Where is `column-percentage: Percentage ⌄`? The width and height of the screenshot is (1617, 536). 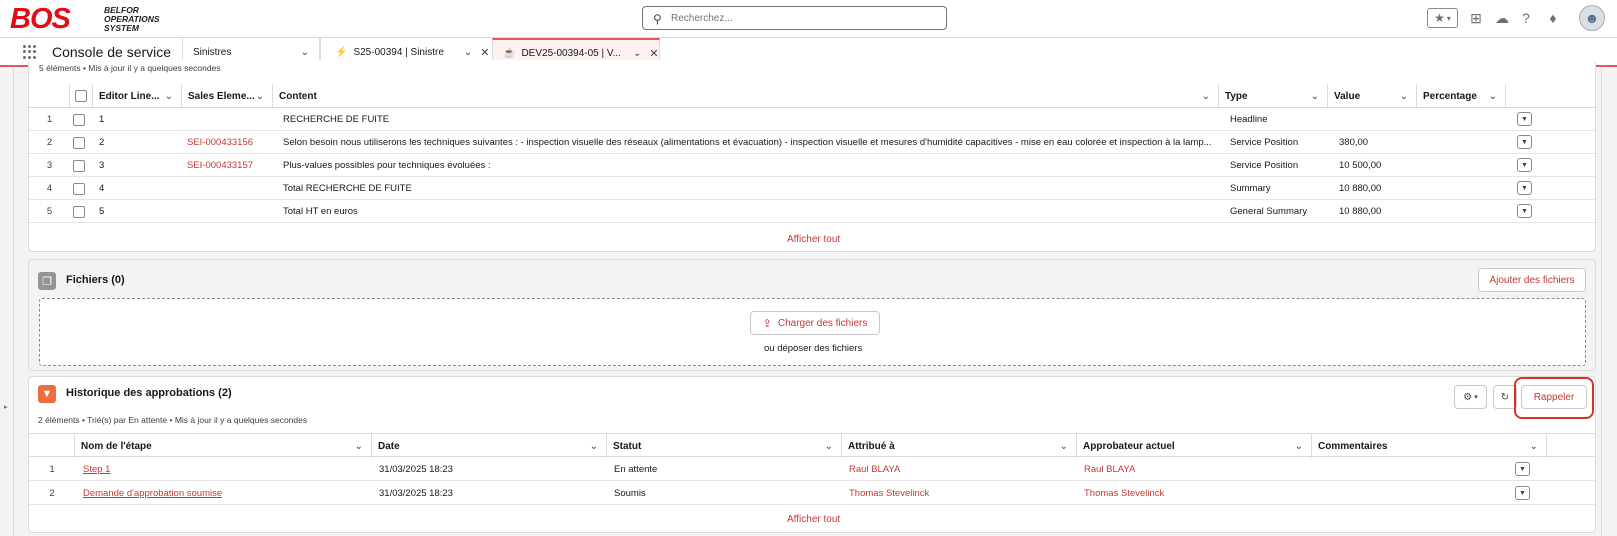 column-percentage: Percentage ⌄ is located at coordinates (1461, 96).